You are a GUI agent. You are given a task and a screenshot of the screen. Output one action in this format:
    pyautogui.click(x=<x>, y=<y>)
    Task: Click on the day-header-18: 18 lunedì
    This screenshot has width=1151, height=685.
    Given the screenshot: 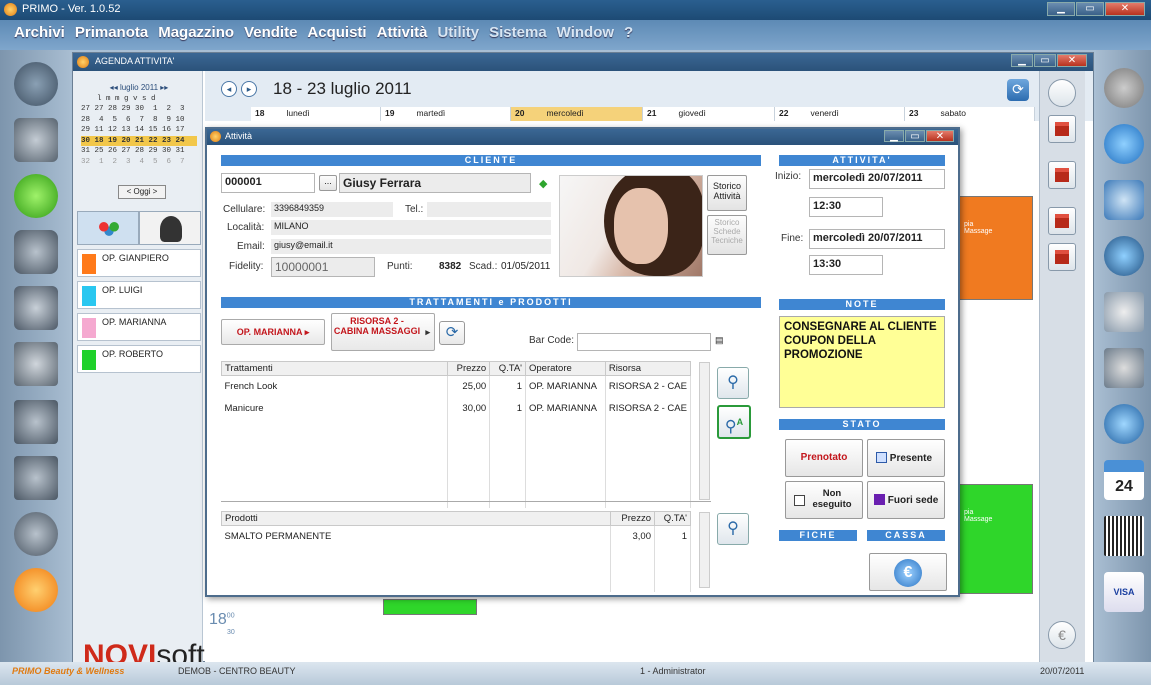 What is the action you would take?
    pyautogui.click(x=316, y=114)
    